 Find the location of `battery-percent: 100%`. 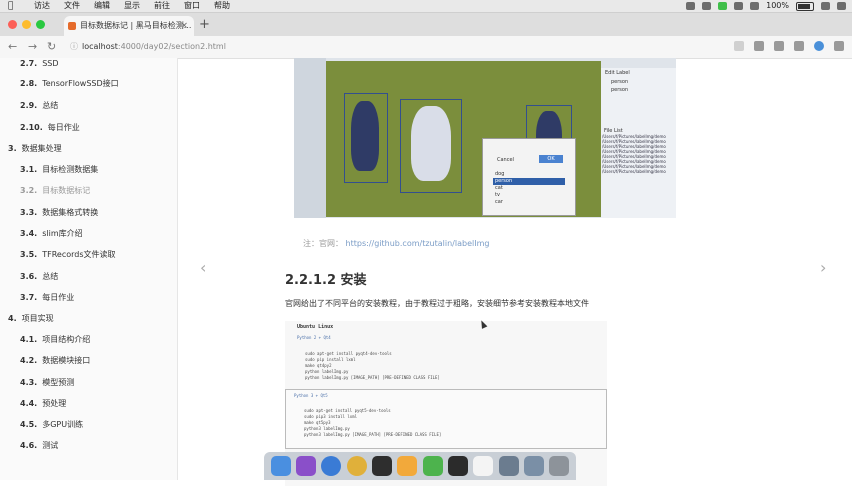

battery-percent: 100% is located at coordinates (777, 5).